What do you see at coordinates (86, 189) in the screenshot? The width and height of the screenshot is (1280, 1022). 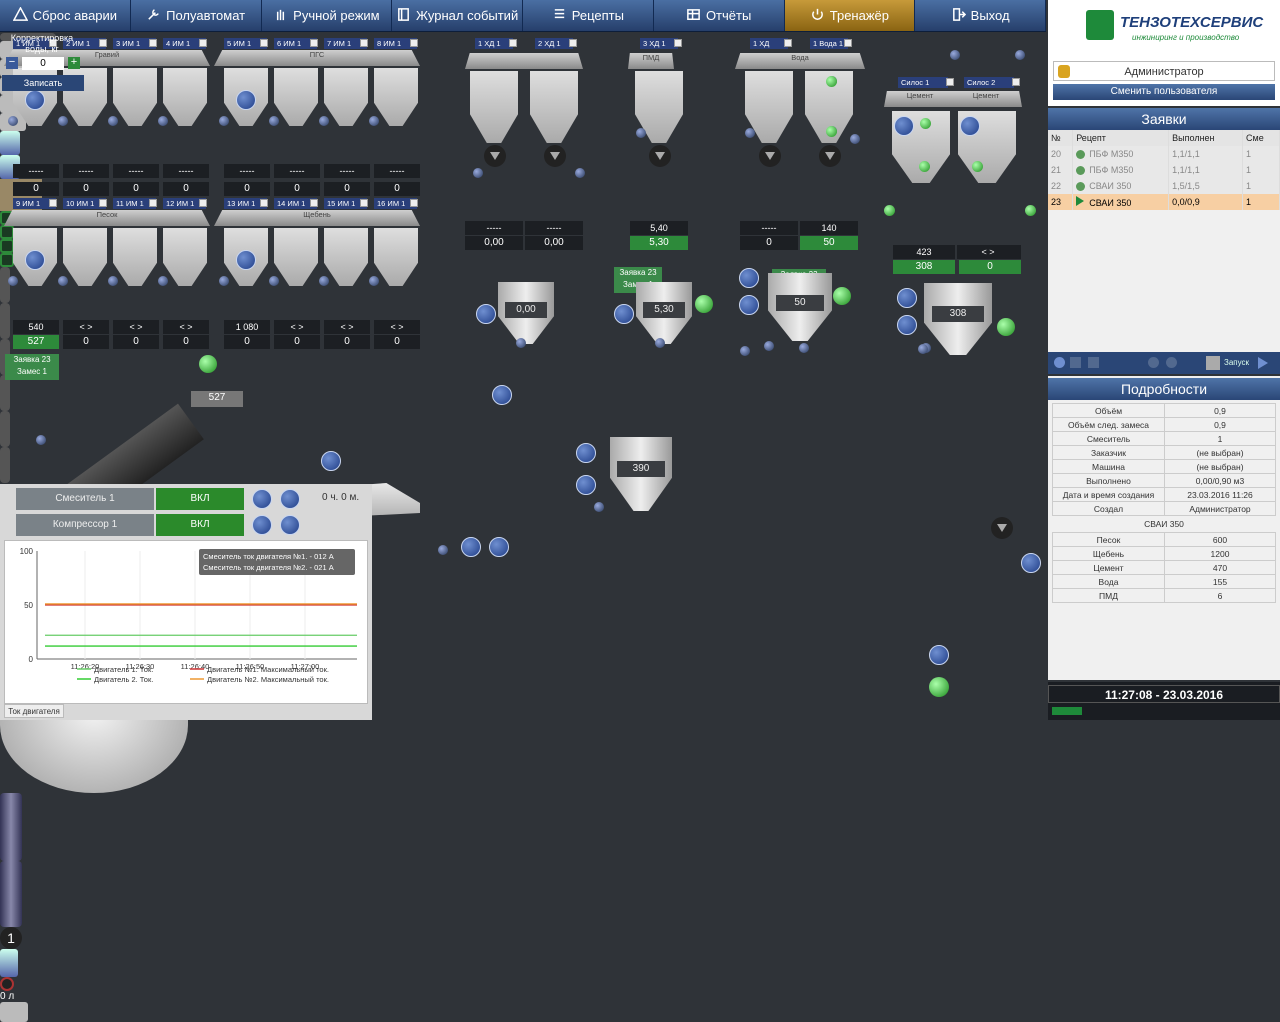 I see `bin-actual: 0` at bounding box center [86, 189].